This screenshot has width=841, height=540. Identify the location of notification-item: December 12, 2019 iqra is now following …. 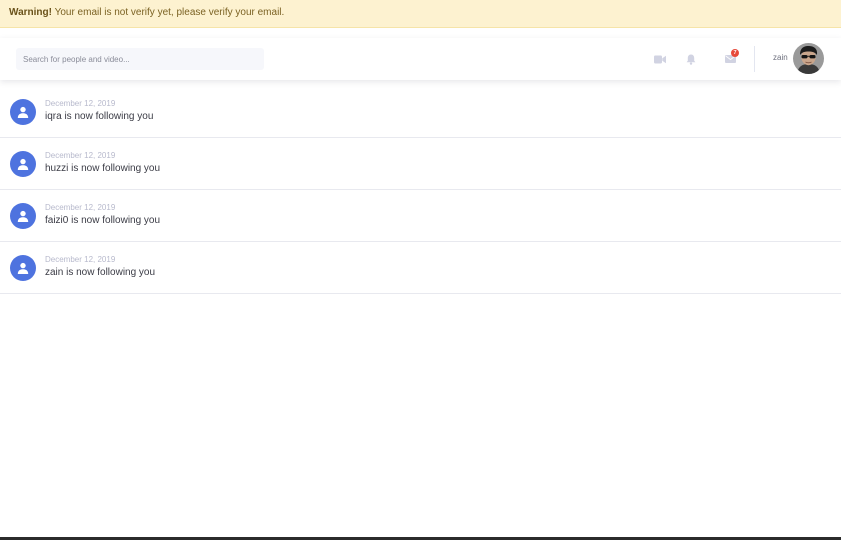
(420, 112).